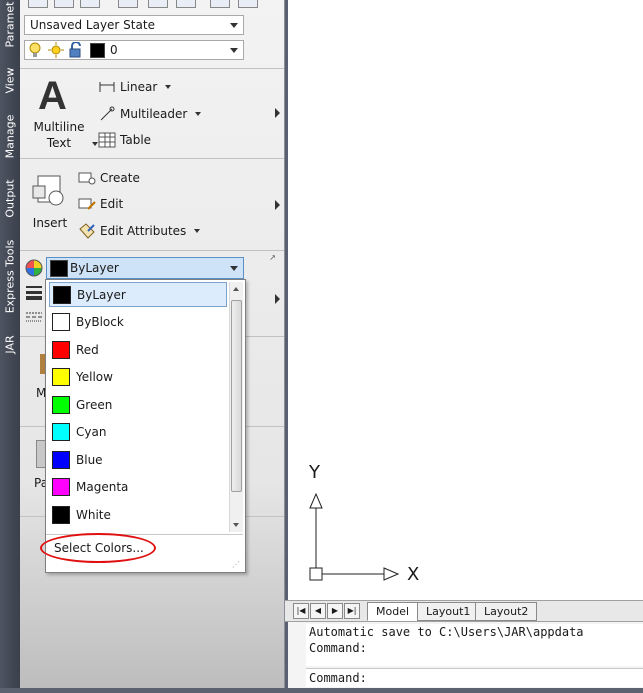 This screenshot has width=643, height=693. What do you see at coordinates (10, 276) in the screenshot?
I see `tab-express-tools: Express Tools` at bounding box center [10, 276].